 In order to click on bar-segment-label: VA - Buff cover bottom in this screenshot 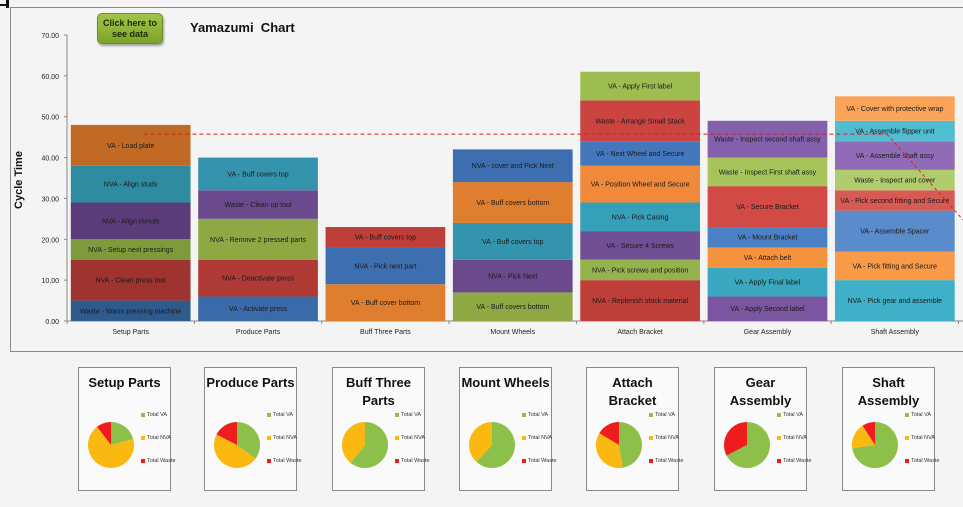, I will do `click(386, 303)`.